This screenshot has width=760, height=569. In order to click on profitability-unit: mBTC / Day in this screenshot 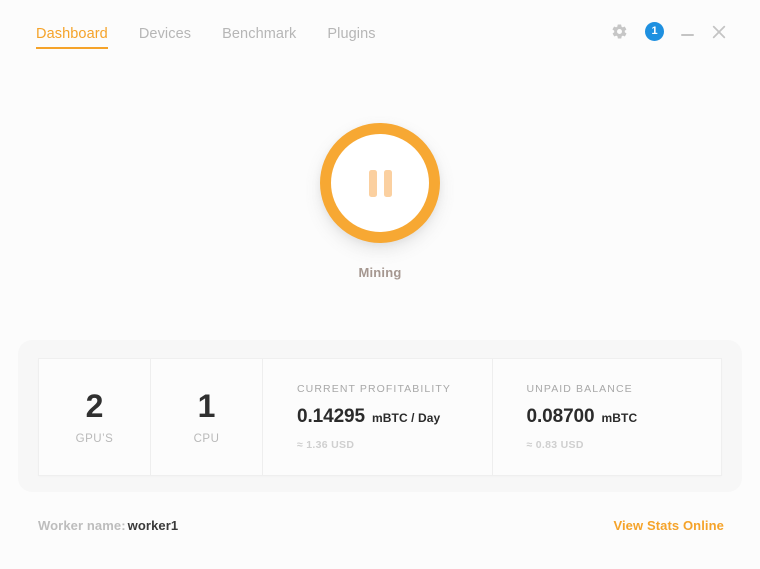, I will do `click(406, 418)`.